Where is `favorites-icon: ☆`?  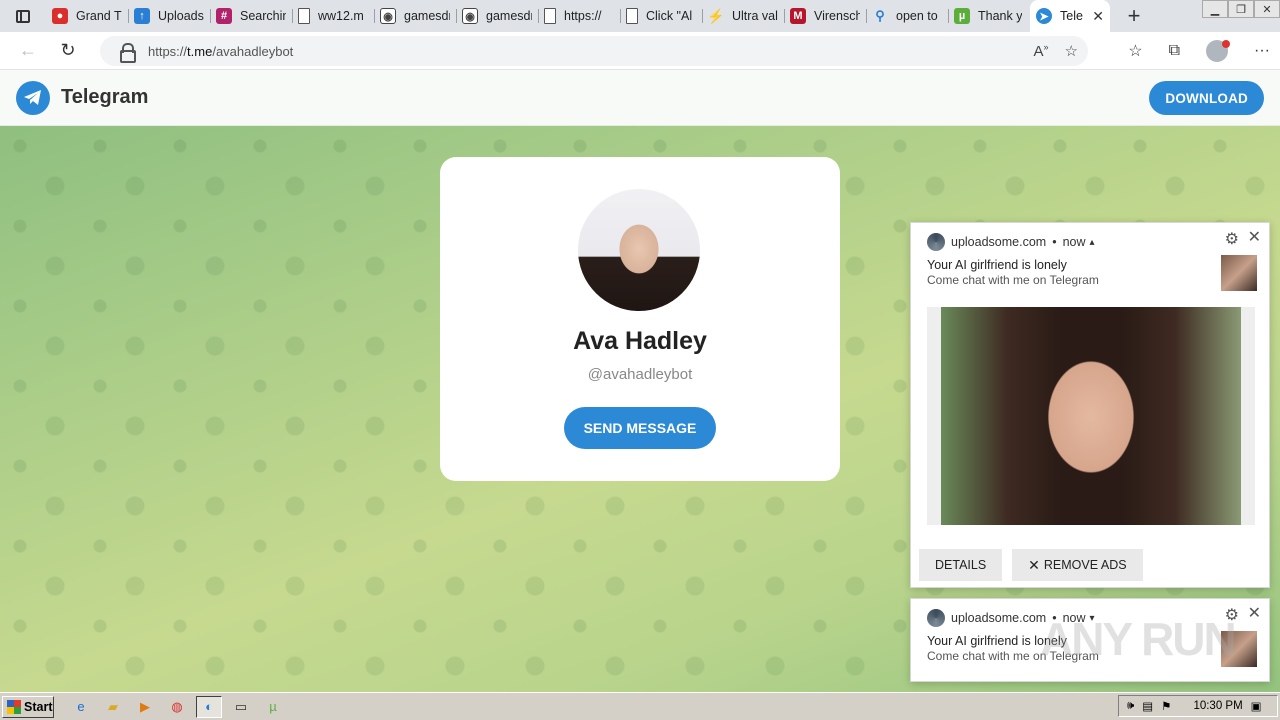 favorites-icon: ☆ is located at coordinates (1135, 51).